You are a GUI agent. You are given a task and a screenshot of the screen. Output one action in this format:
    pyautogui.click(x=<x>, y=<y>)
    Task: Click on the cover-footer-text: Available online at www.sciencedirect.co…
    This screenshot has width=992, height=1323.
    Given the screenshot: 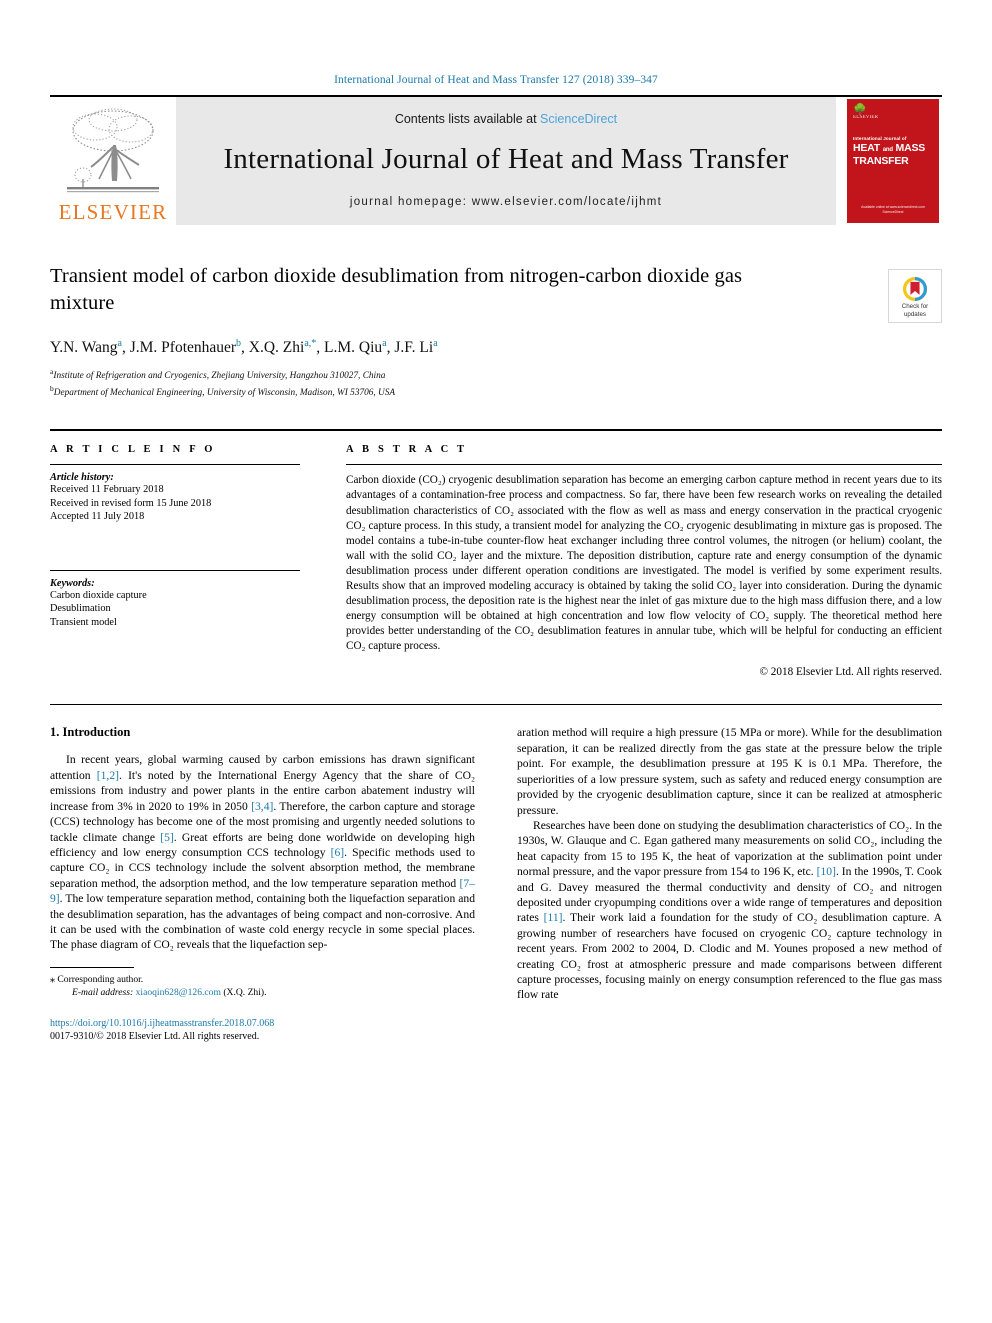 What is the action you would take?
    pyautogui.click(x=893, y=209)
    